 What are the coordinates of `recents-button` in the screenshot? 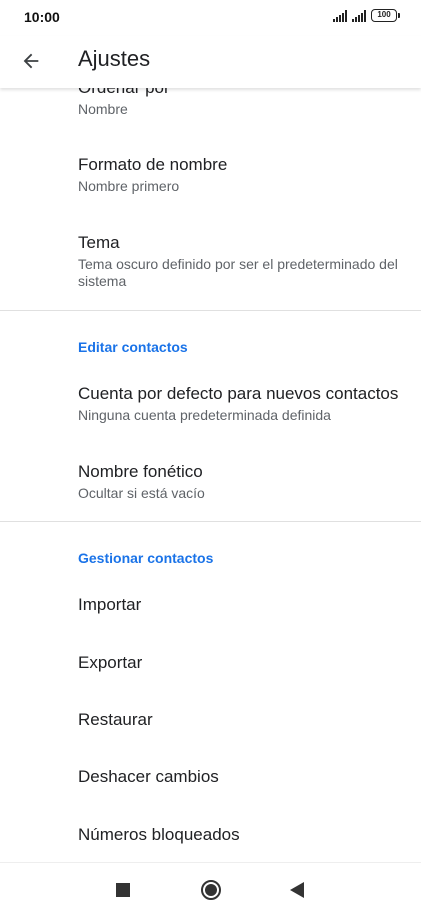 It's located at (123, 890).